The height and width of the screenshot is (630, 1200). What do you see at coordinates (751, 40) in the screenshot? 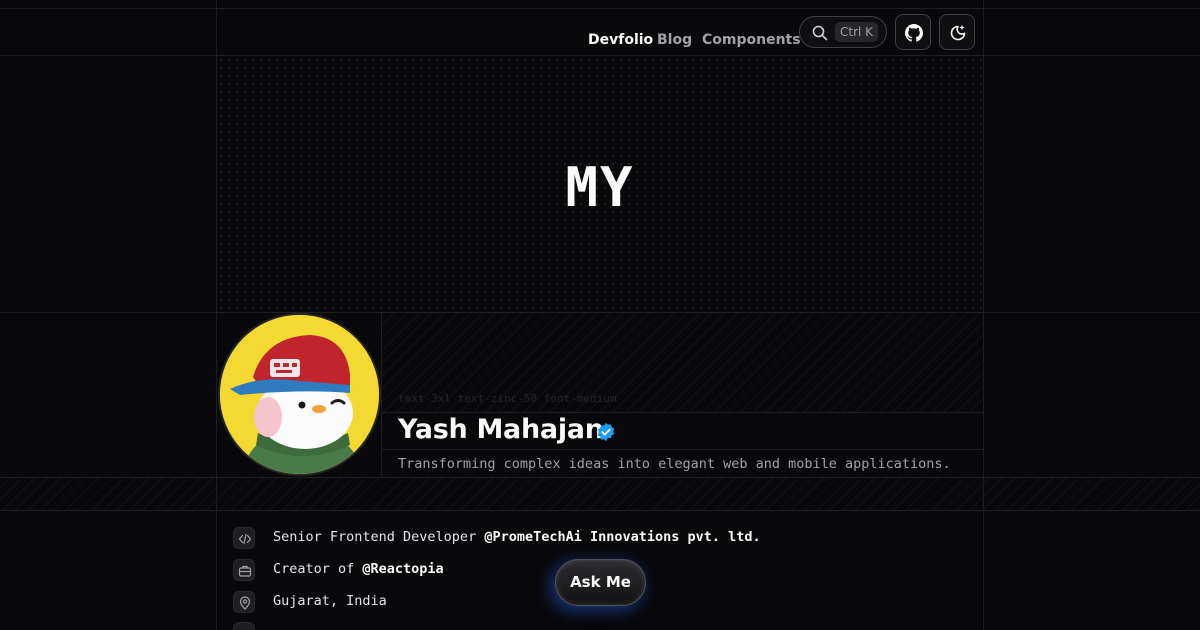
I see `nav-link-components: Components` at bounding box center [751, 40].